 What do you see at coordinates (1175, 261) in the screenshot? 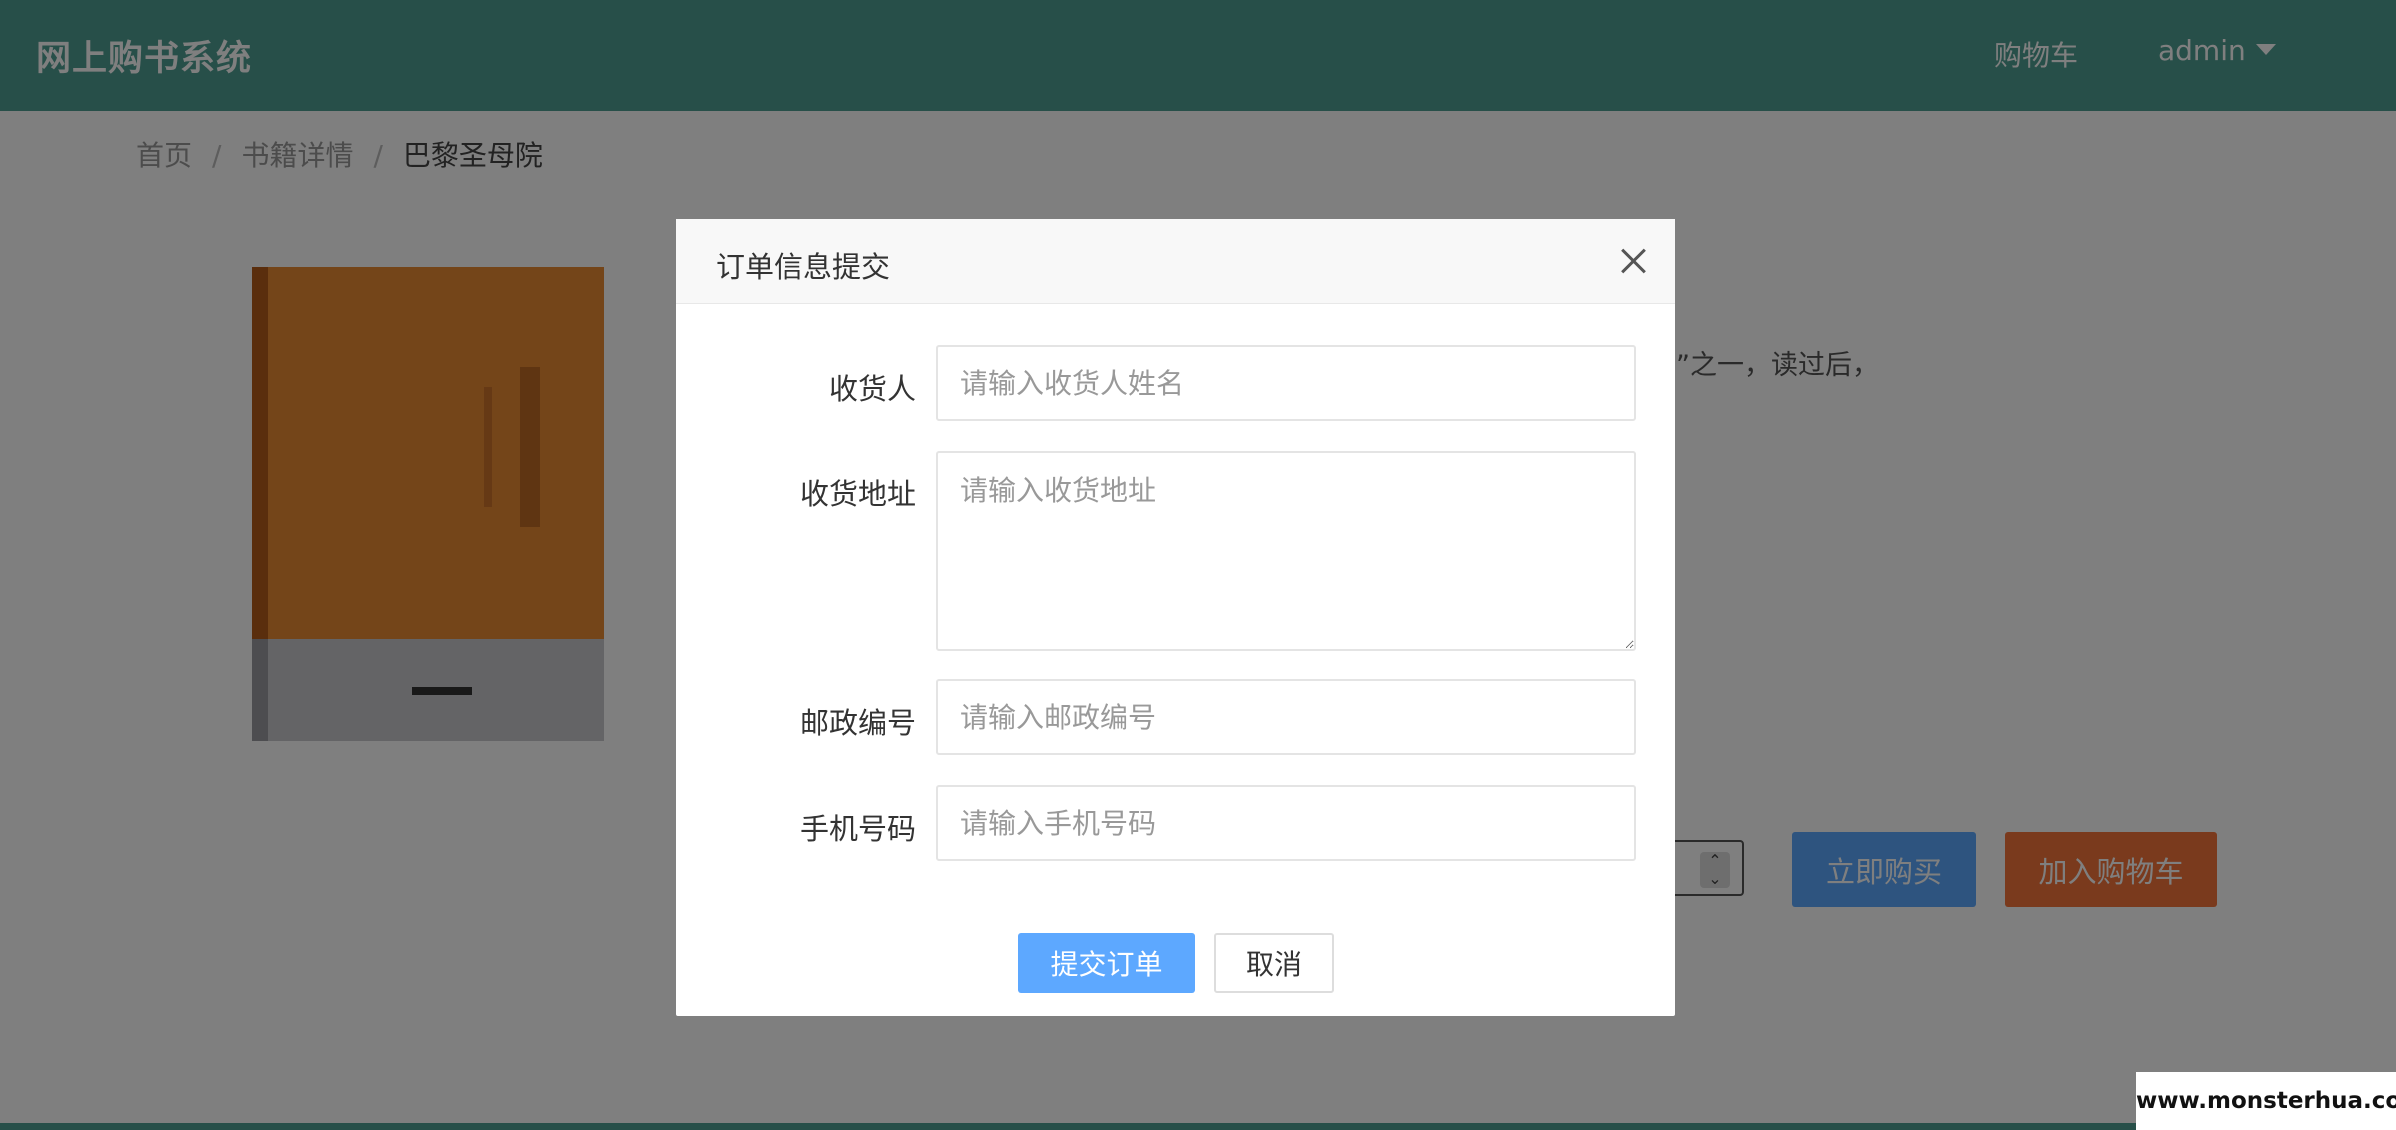
I see `modal-header: 订单信息提交` at bounding box center [1175, 261].